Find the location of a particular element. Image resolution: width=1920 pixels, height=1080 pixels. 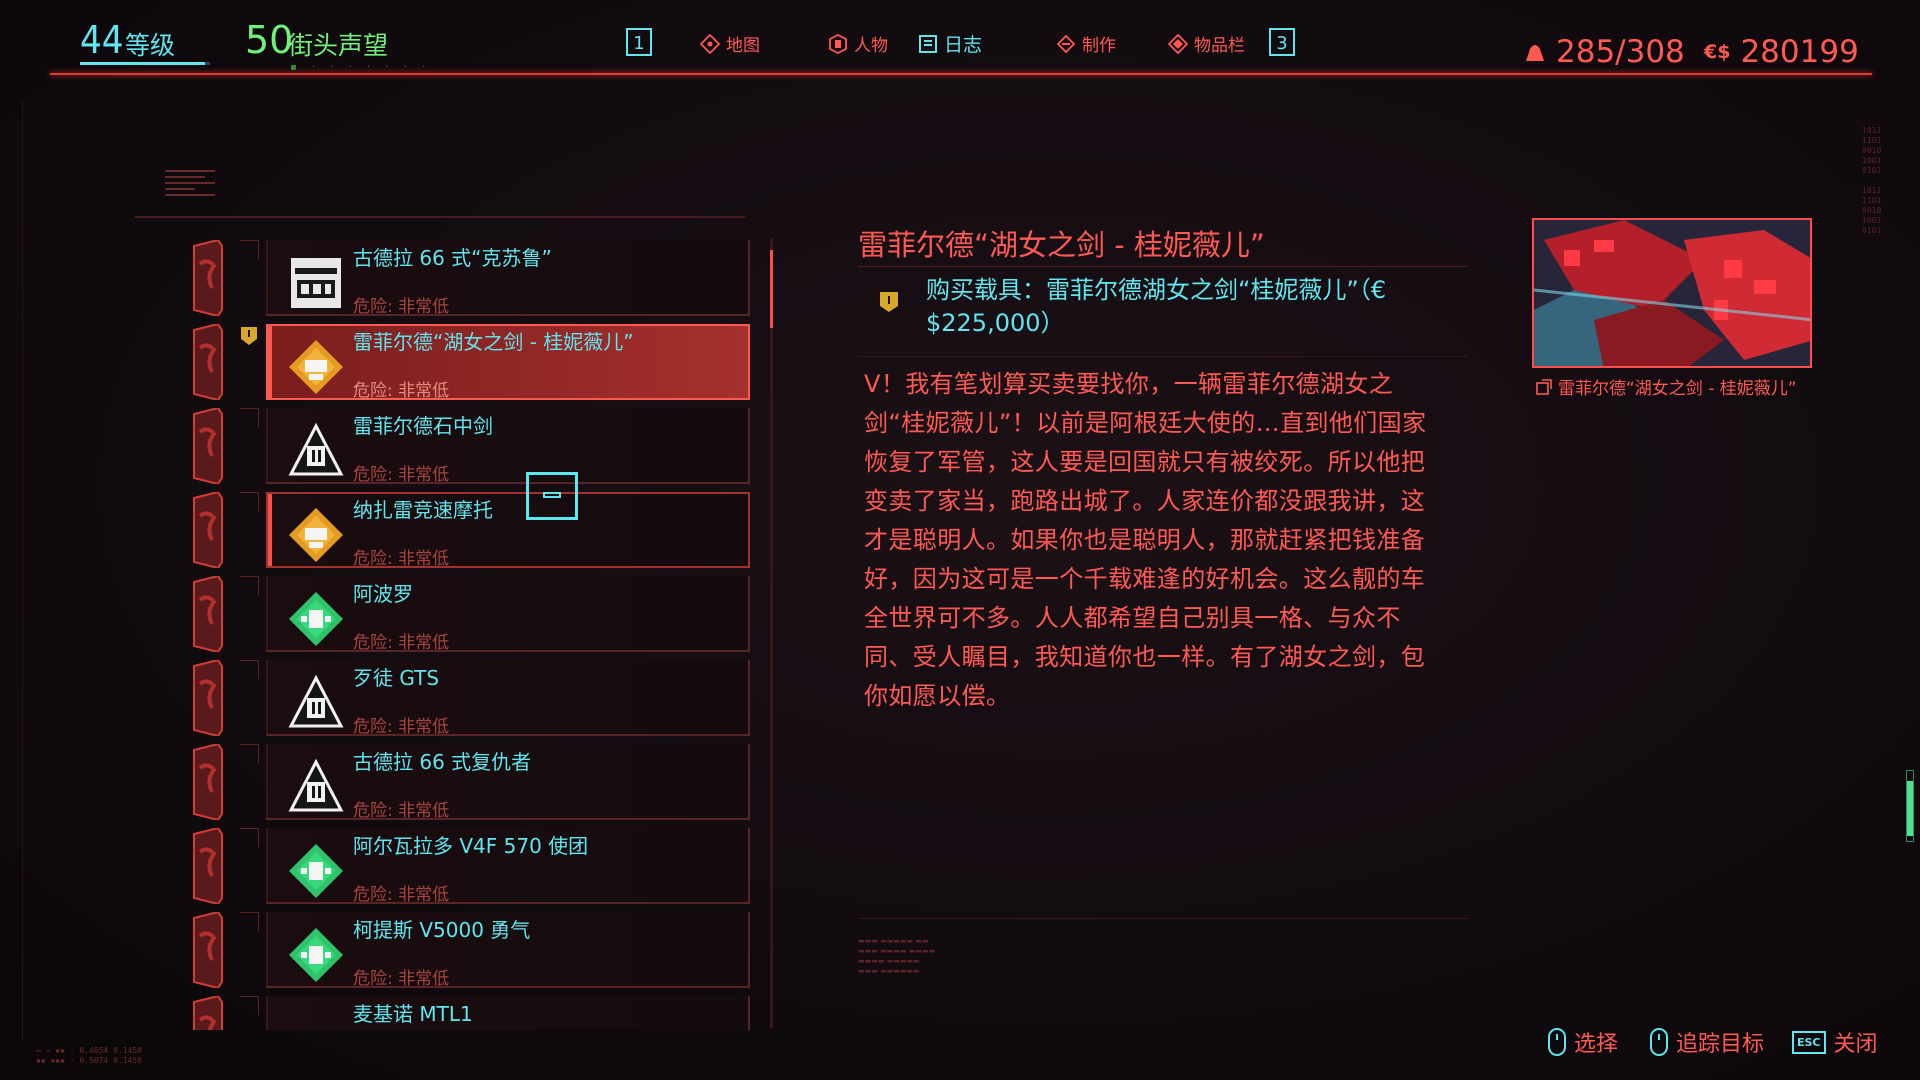

character-icon is located at coordinates (838, 43).